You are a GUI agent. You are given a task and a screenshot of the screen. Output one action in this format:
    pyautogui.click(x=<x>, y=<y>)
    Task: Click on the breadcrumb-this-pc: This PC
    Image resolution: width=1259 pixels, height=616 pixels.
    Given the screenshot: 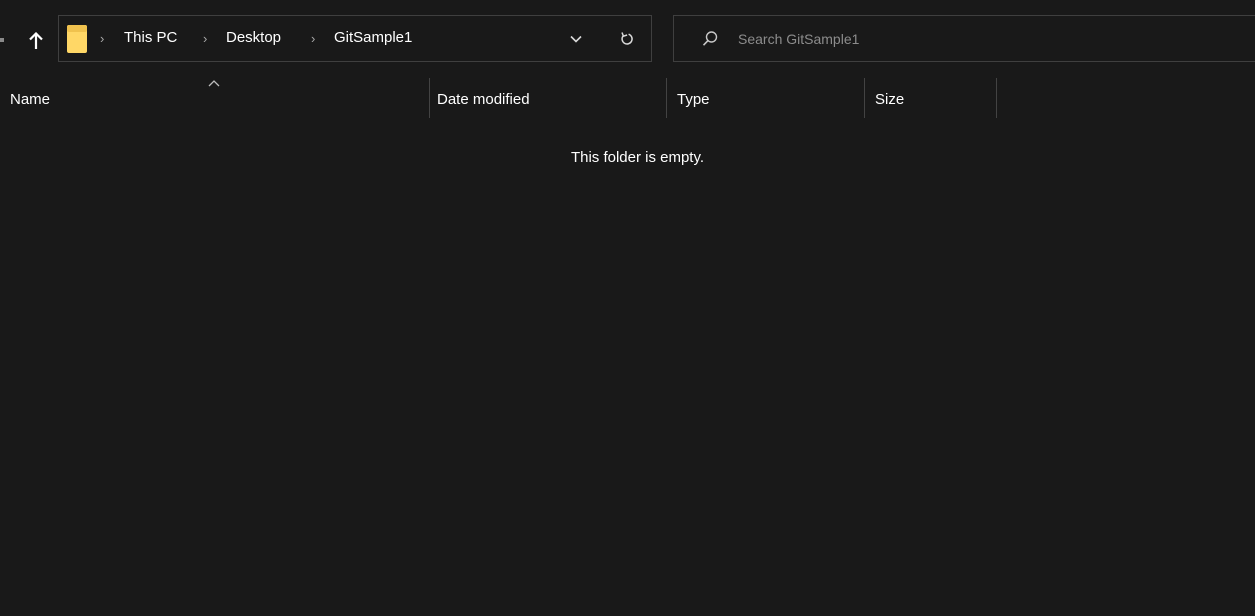 What is the action you would take?
    pyautogui.click(x=150, y=38)
    